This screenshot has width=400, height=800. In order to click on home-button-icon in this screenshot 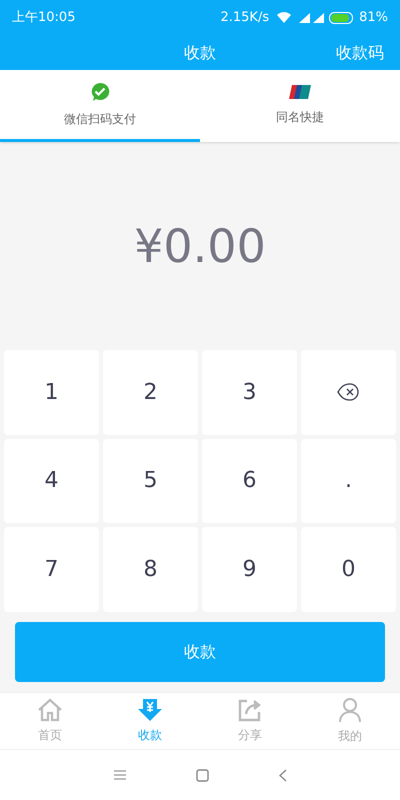, I will do `click(202, 775)`.